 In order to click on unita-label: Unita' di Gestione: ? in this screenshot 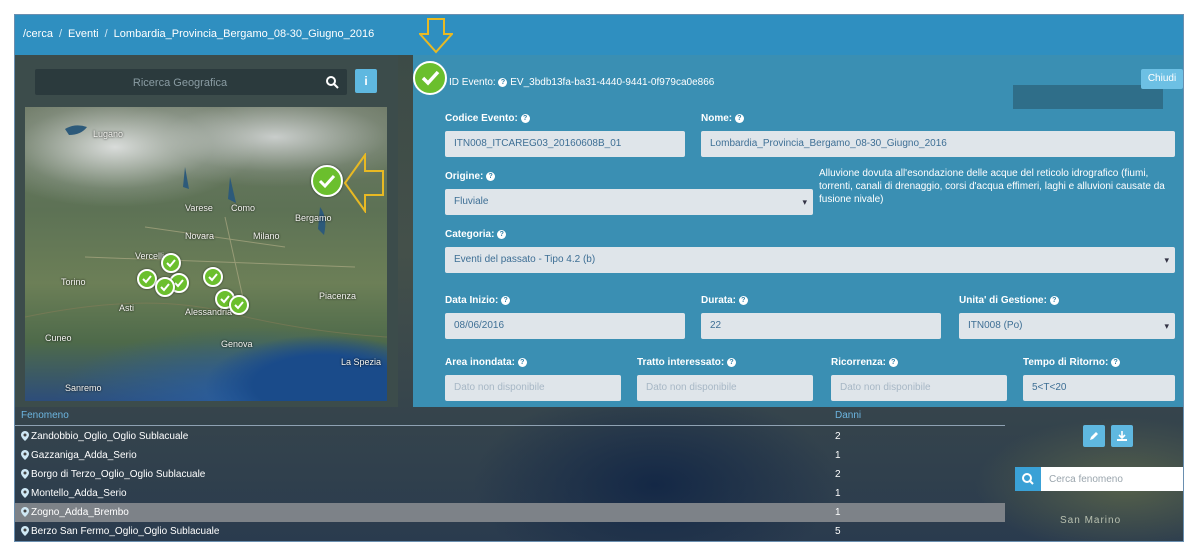, I will do `click(1009, 300)`.